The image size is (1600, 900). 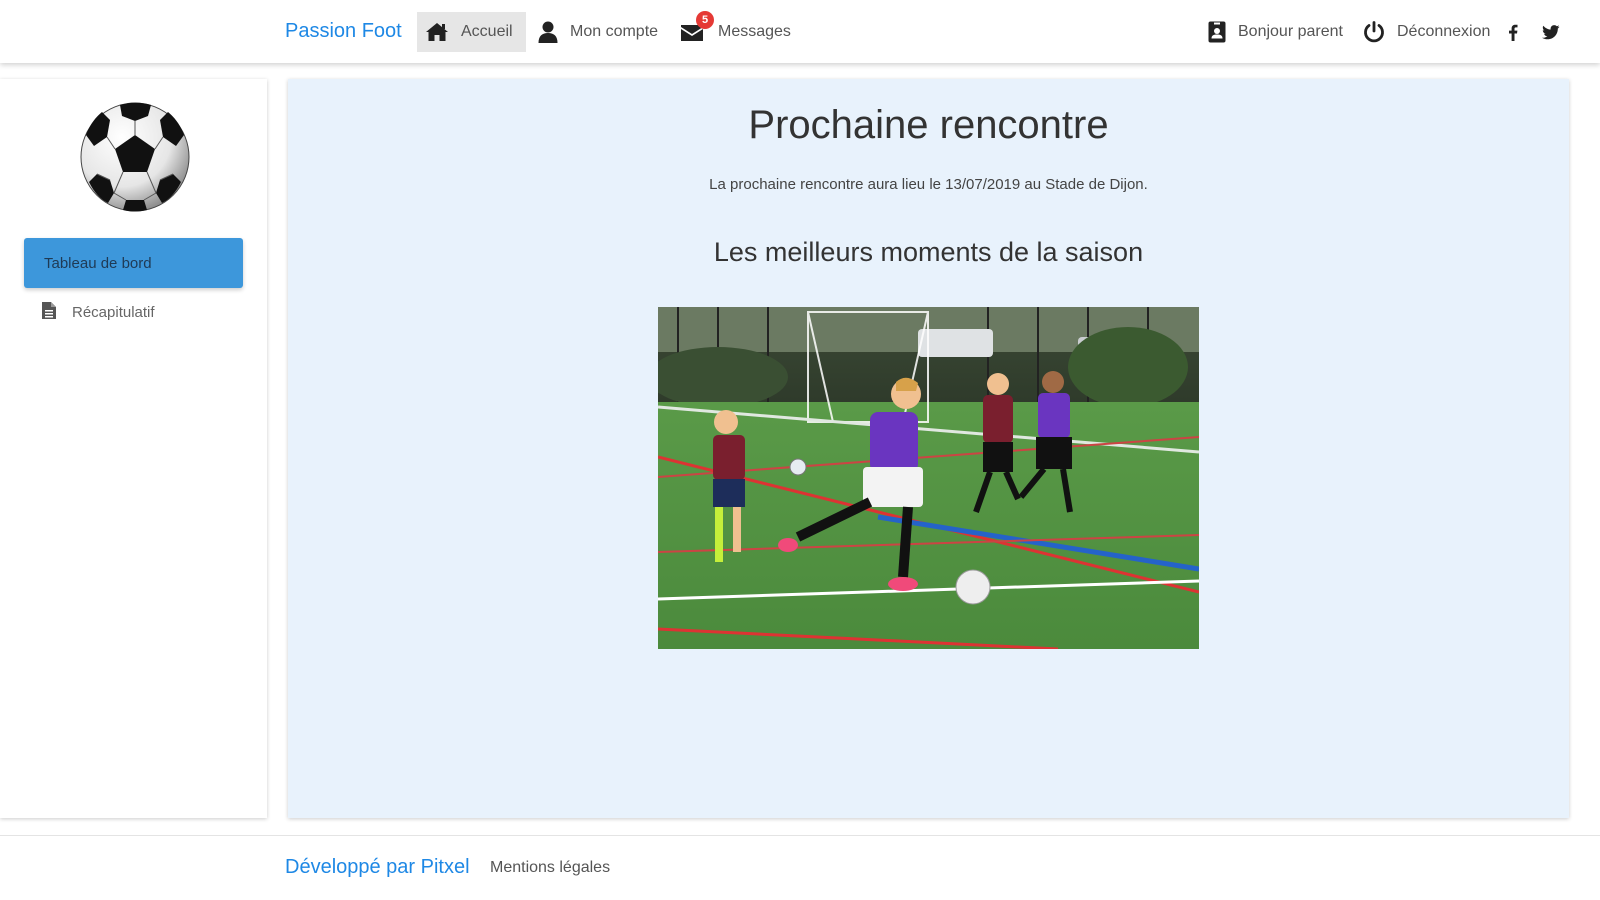 What do you see at coordinates (135, 157) in the screenshot?
I see `soccer-ball-avatar` at bounding box center [135, 157].